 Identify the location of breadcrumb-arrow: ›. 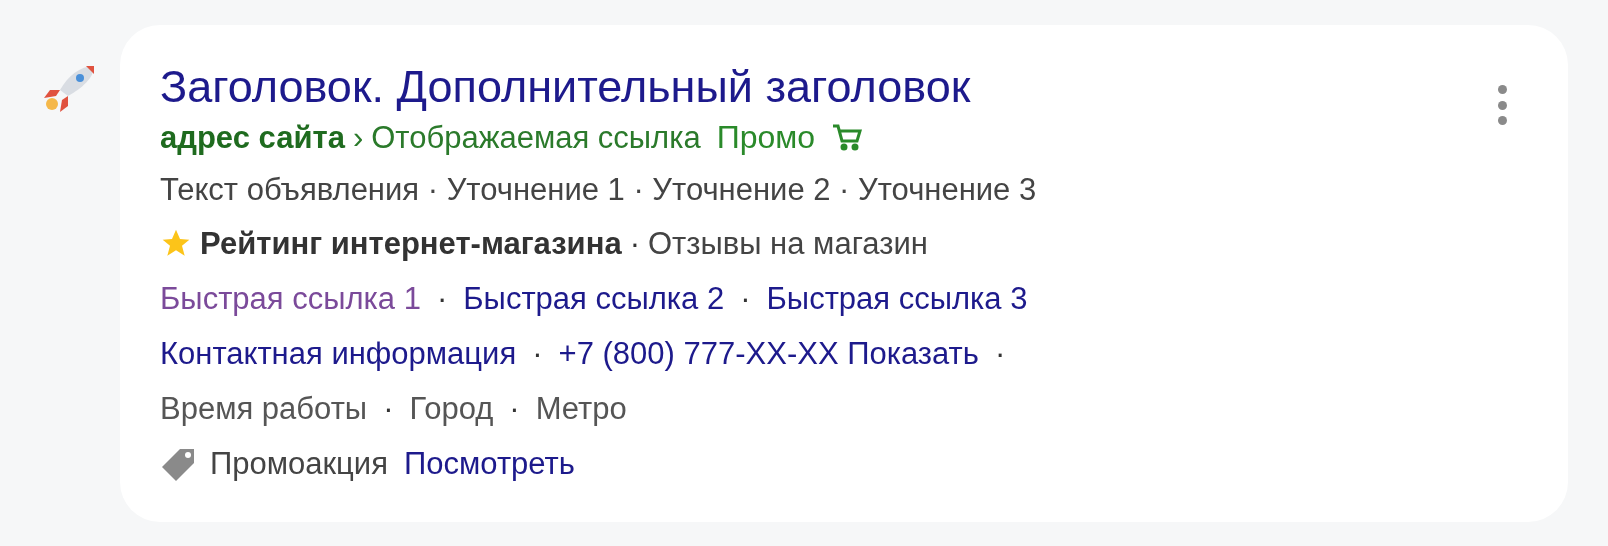
(358, 137).